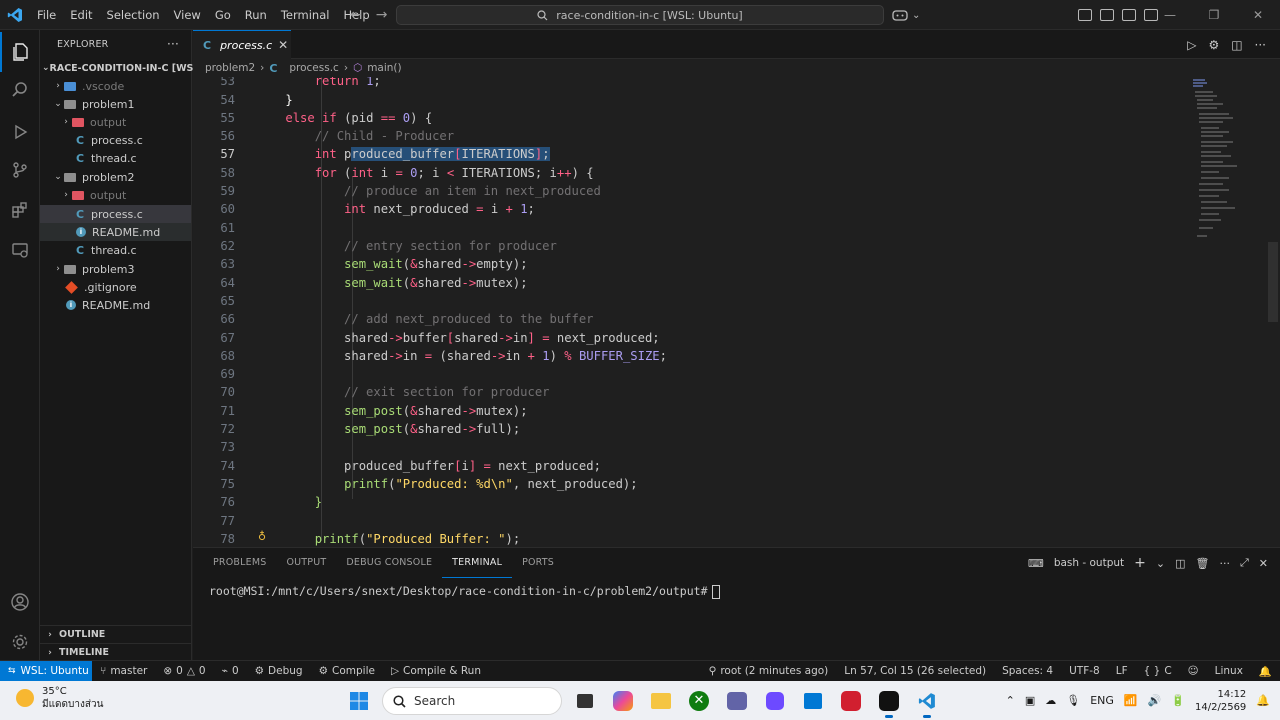 The image size is (1280, 720). Describe the element at coordinates (1050, 700) in the screenshot. I see `tray-network-app-icon: ☁` at that location.